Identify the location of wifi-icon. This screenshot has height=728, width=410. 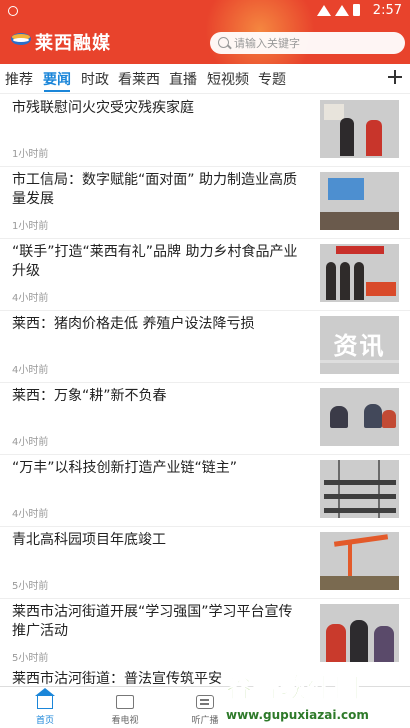
(324, 10).